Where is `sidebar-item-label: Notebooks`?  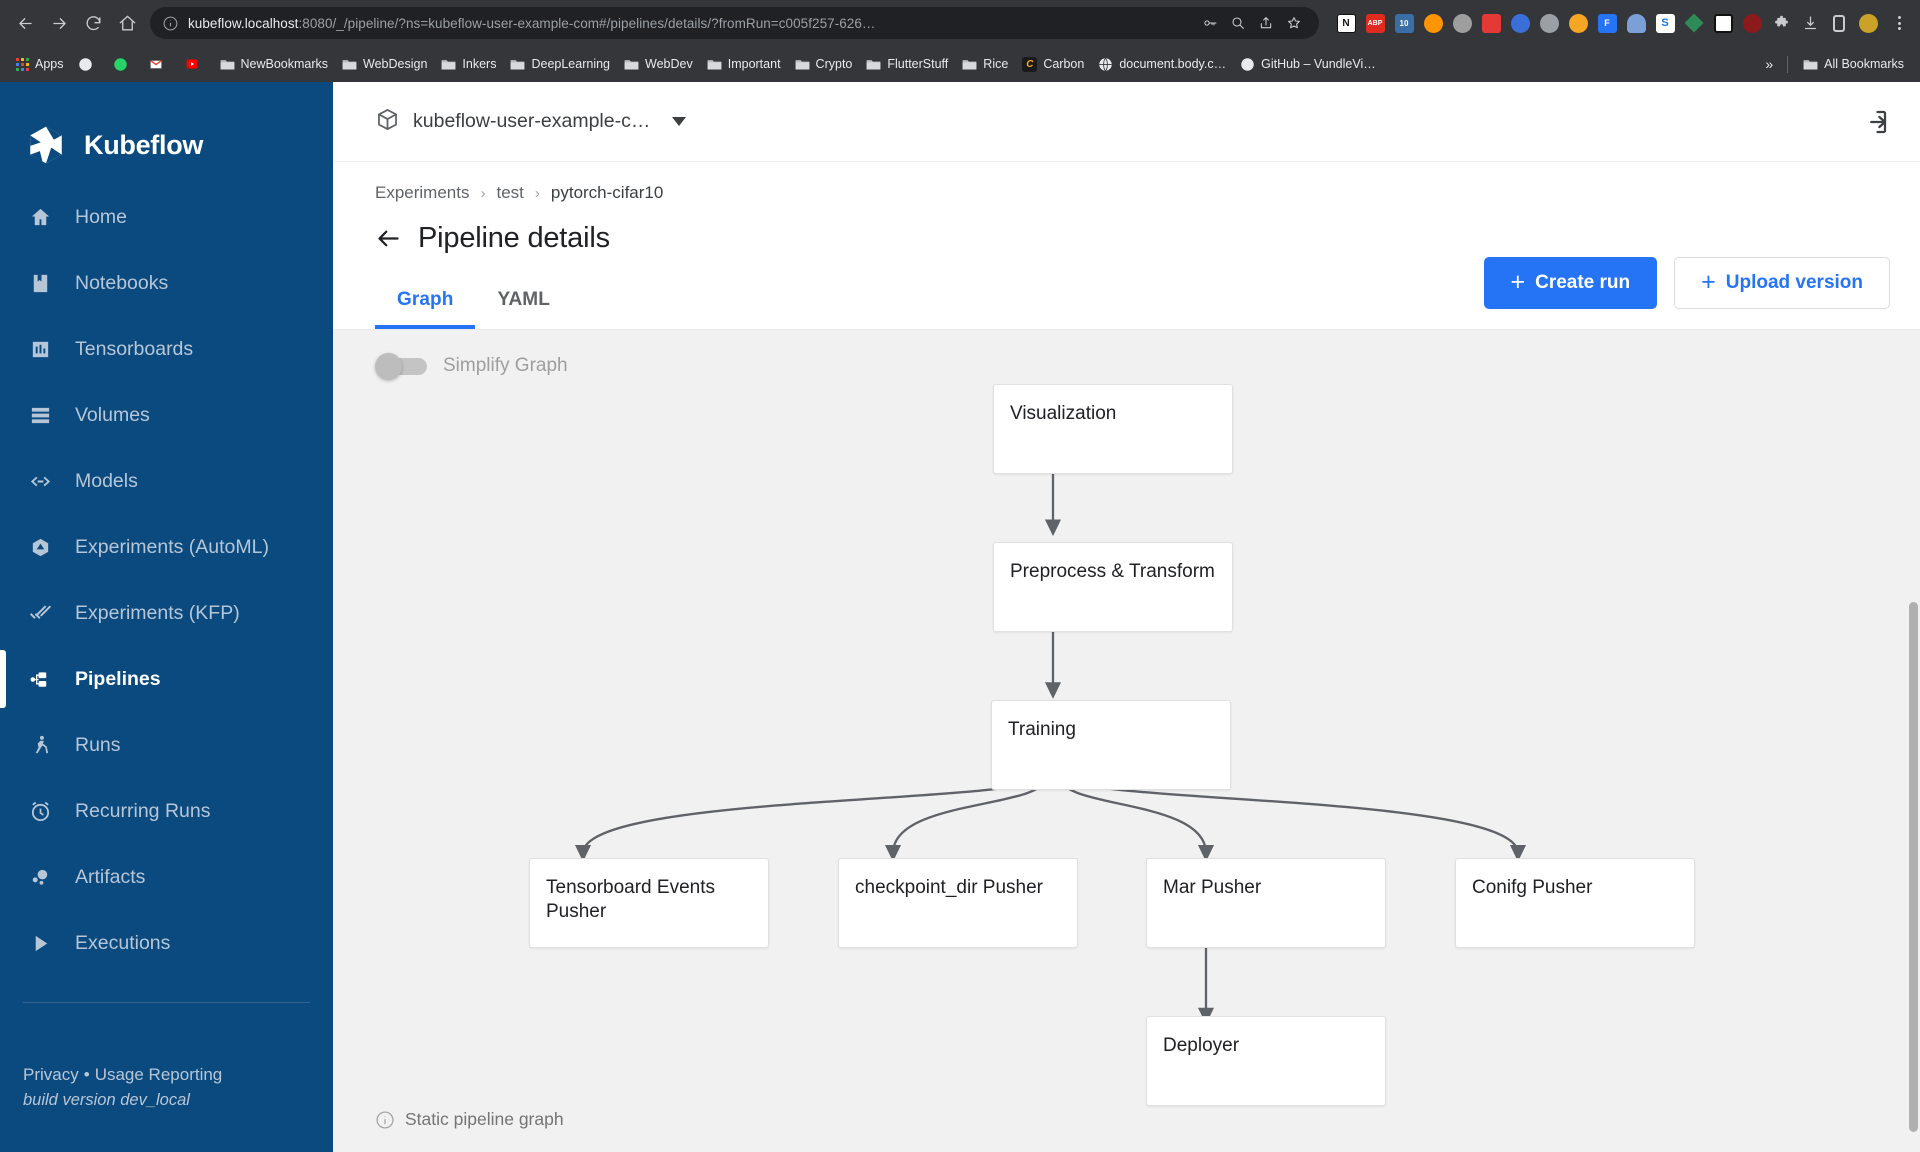
sidebar-item-label: Notebooks is located at coordinates (122, 282).